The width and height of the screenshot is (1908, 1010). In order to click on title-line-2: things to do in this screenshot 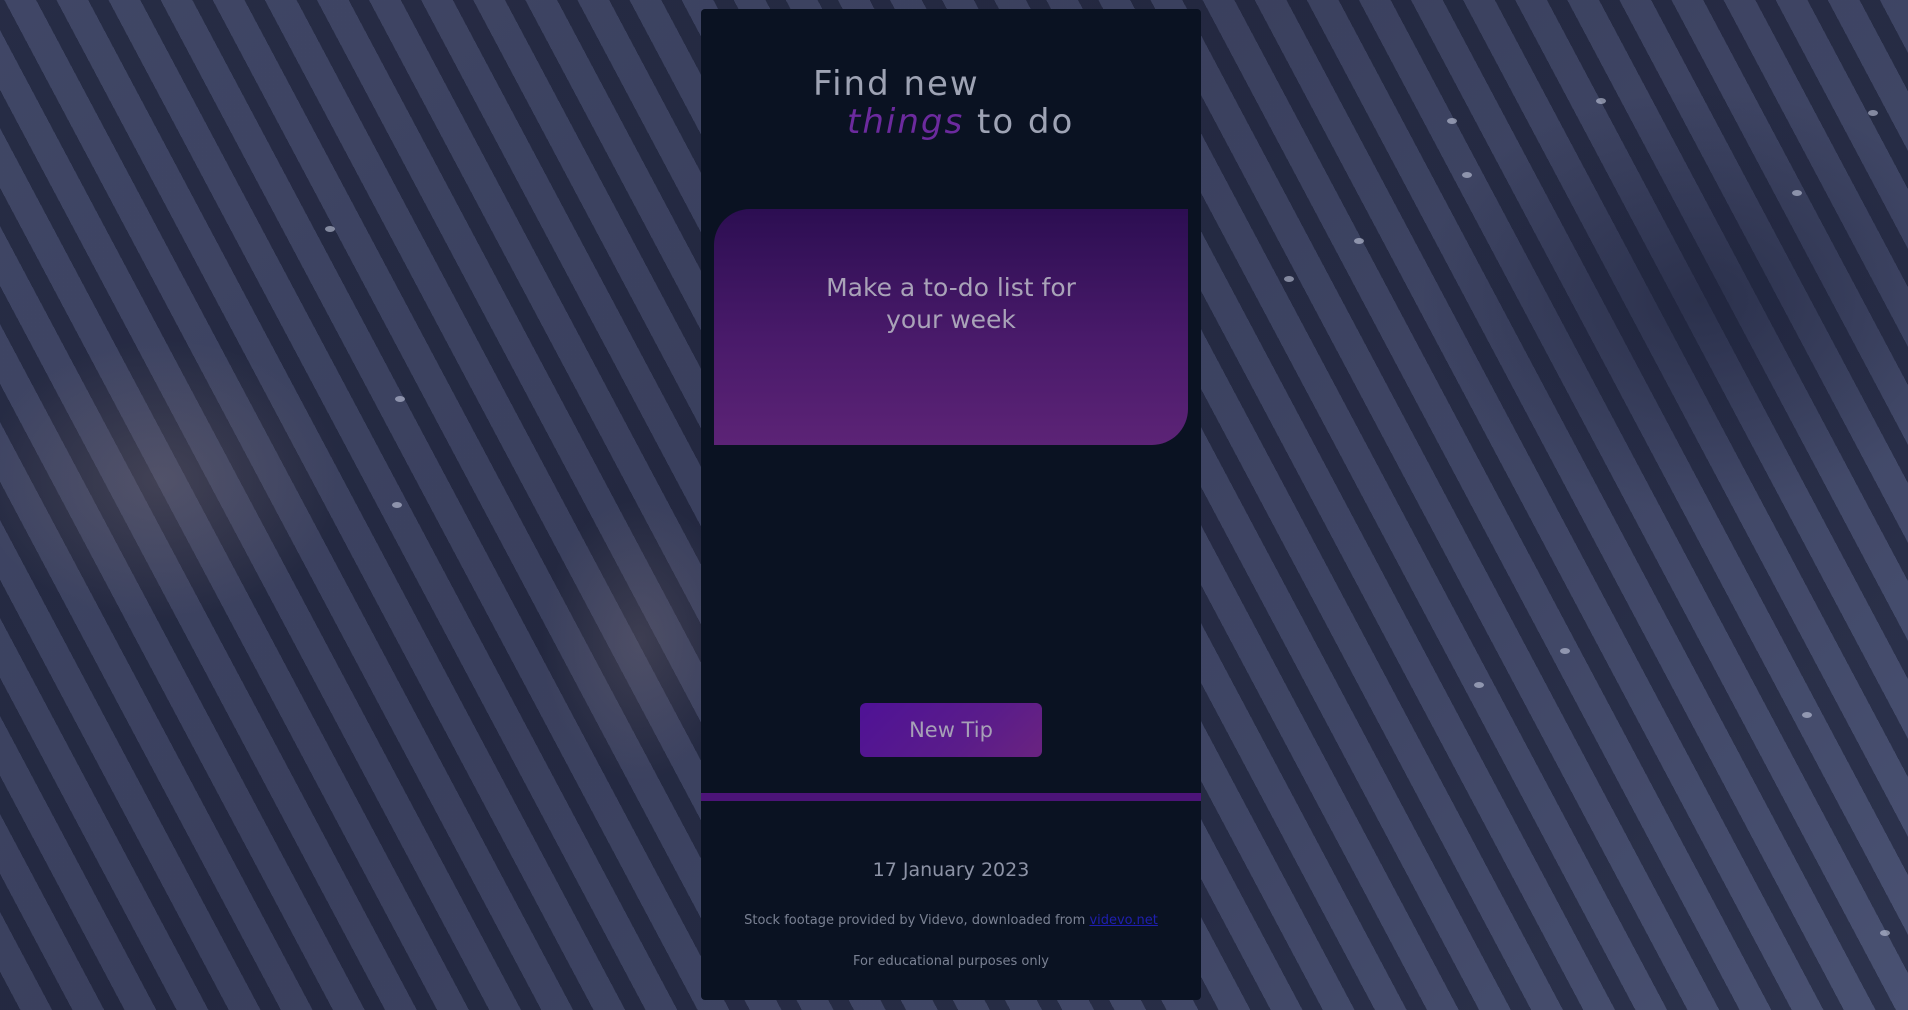, I will do `click(943, 122)`.